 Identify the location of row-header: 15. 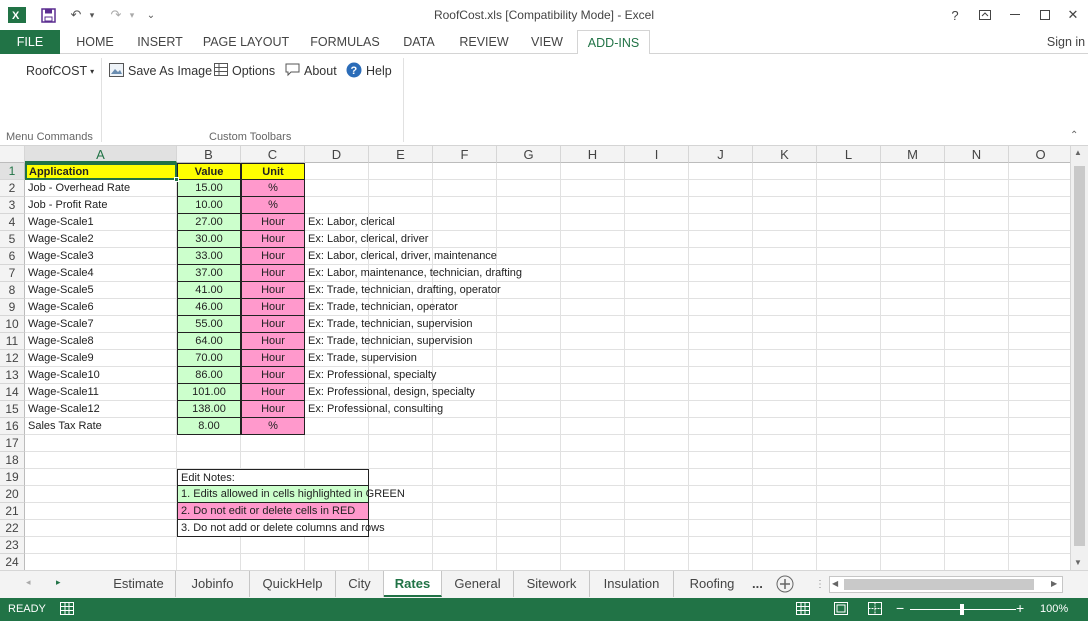
(12, 409).